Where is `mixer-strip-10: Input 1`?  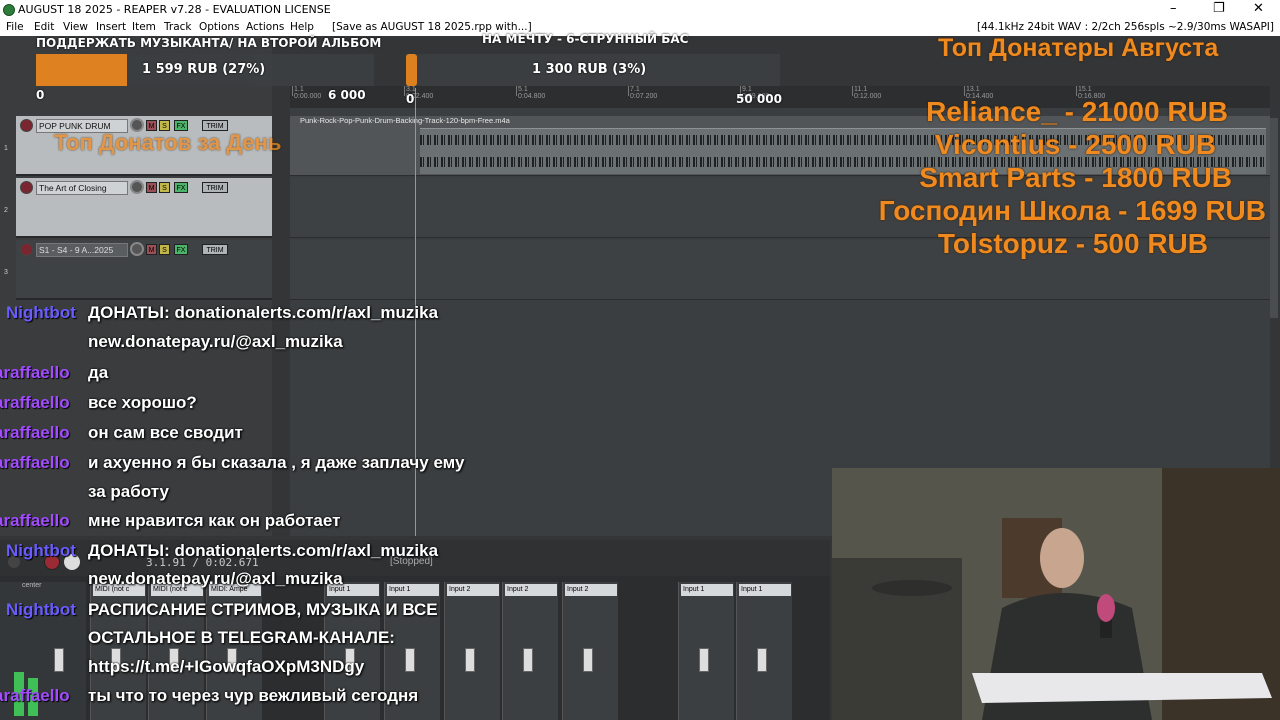
mixer-strip-10: Input 1 is located at coordinates (764, 651).